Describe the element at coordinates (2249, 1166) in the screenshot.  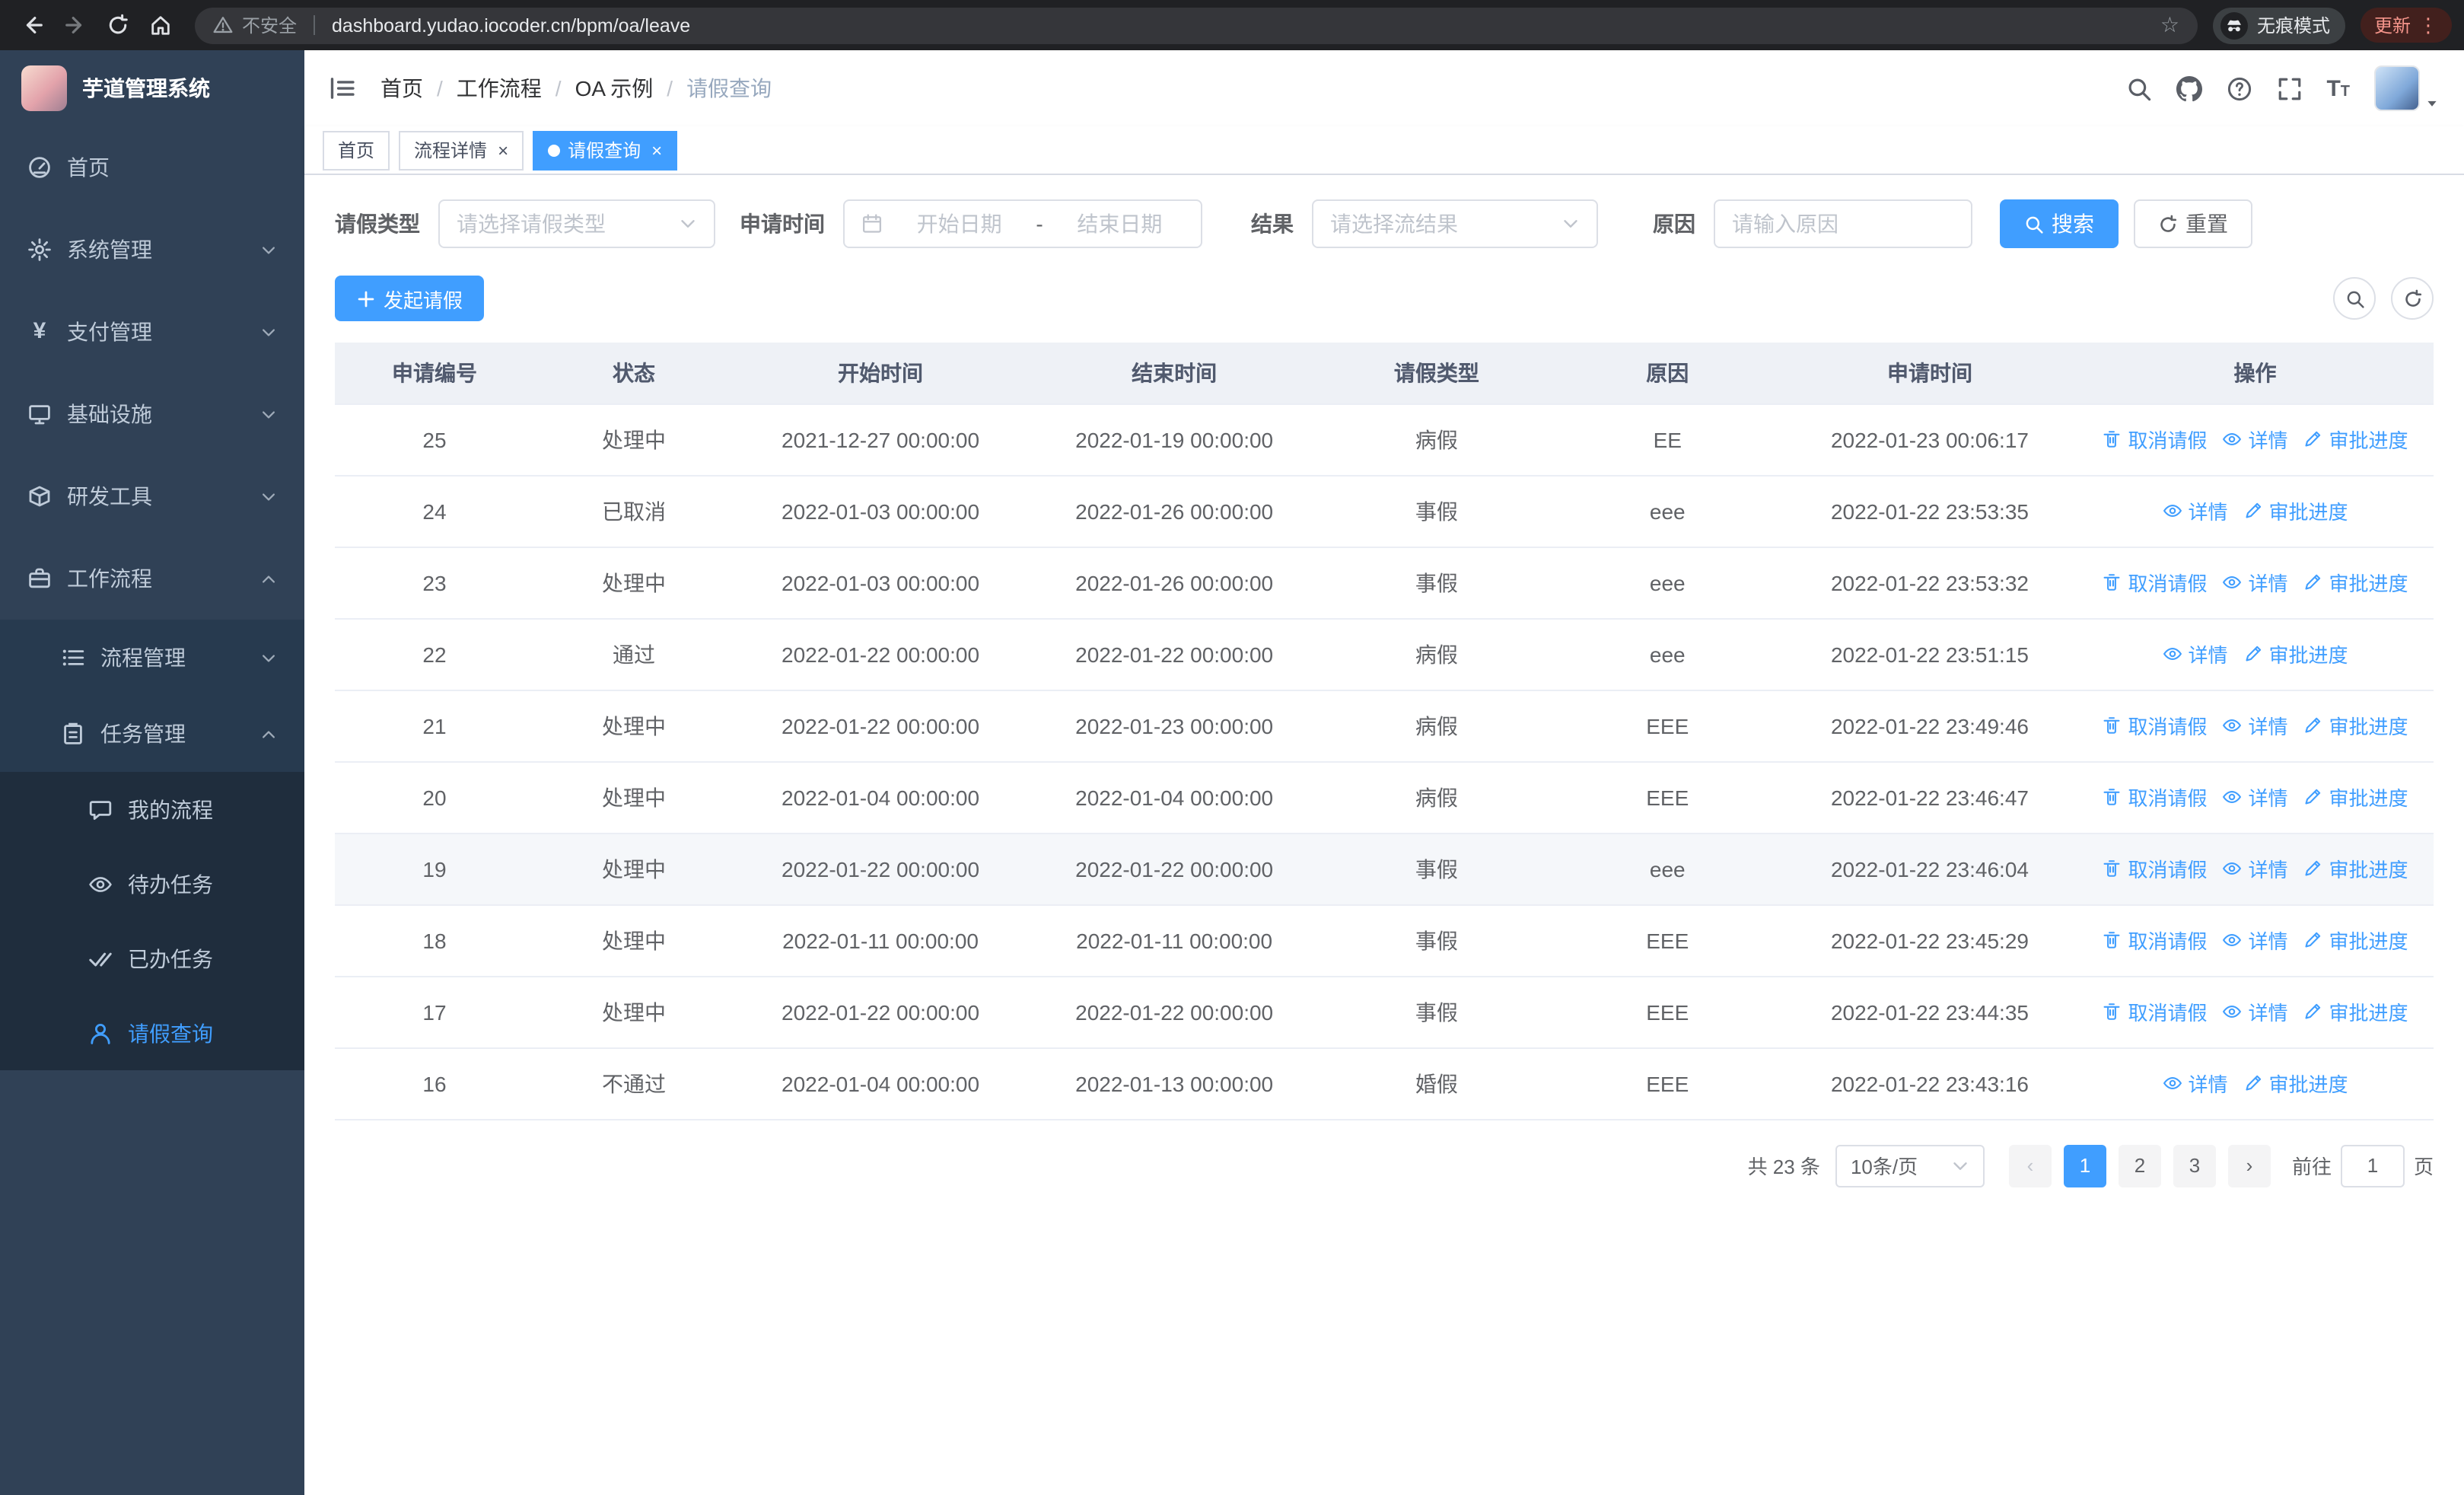
I see `next-page-button: ›` at that location.